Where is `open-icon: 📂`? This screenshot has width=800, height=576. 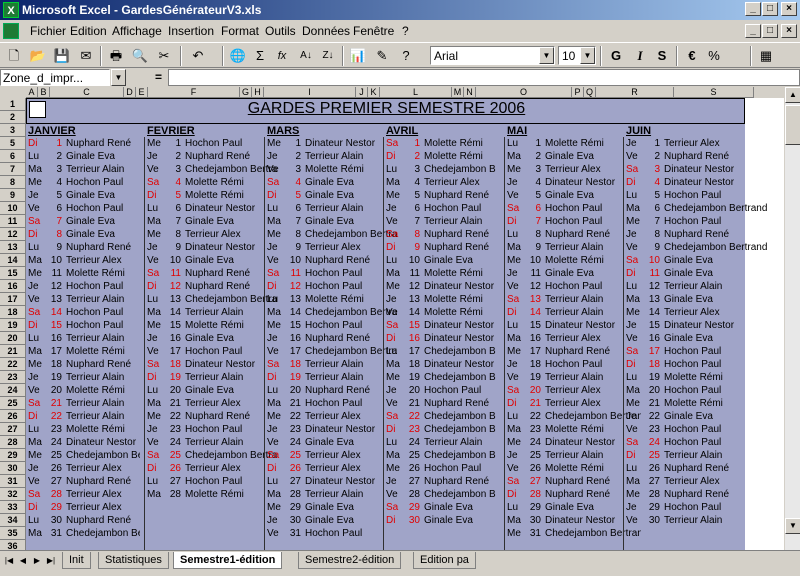
open-icon: 📂 is located at coordinates (38, 56).